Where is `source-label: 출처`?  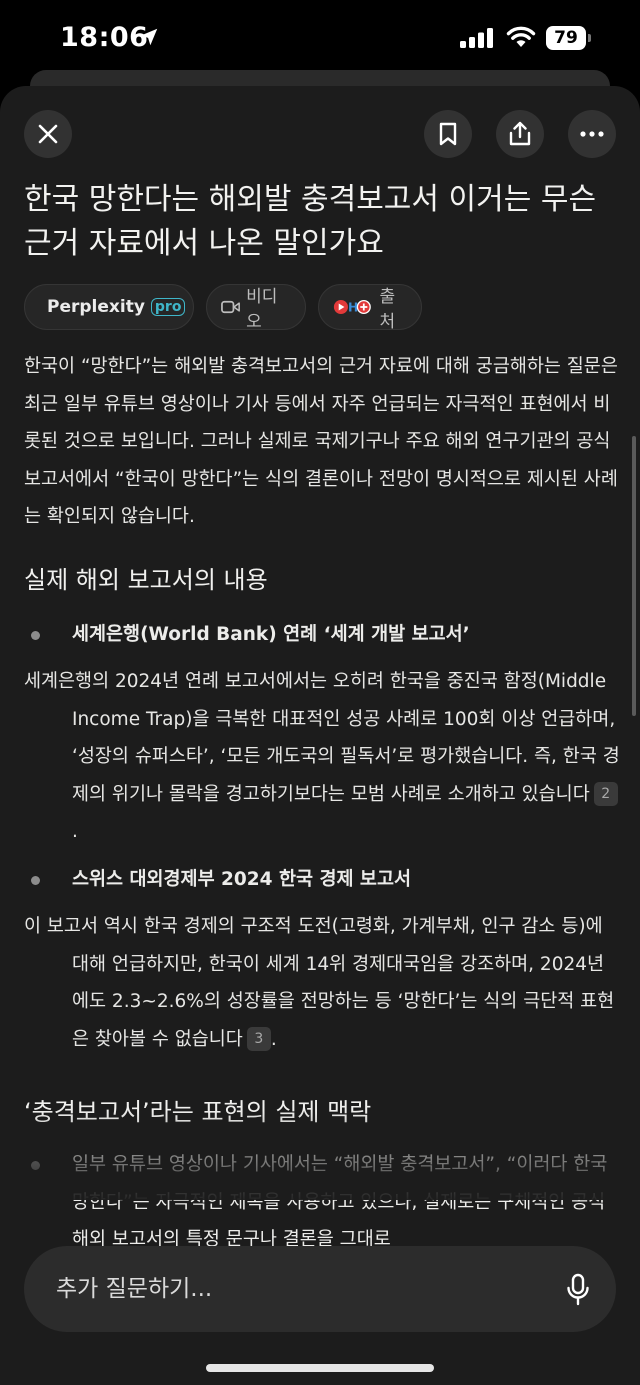
source-label: 출처 is located at coordinates (387, 309).